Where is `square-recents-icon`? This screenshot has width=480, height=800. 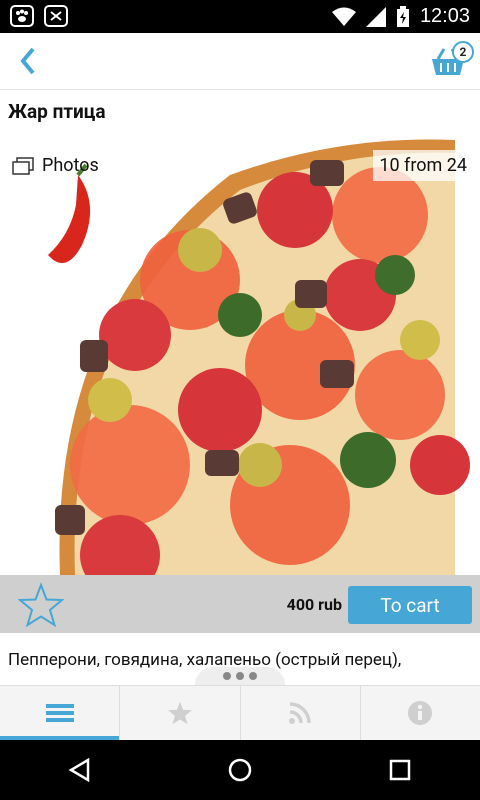 square-recents-icon is located at coordinates (400, 770).